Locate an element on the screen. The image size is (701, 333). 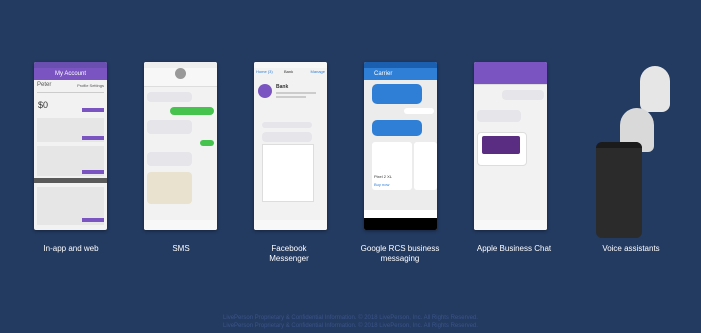
inapp-user: Peter is located at coordinates (44, 85).